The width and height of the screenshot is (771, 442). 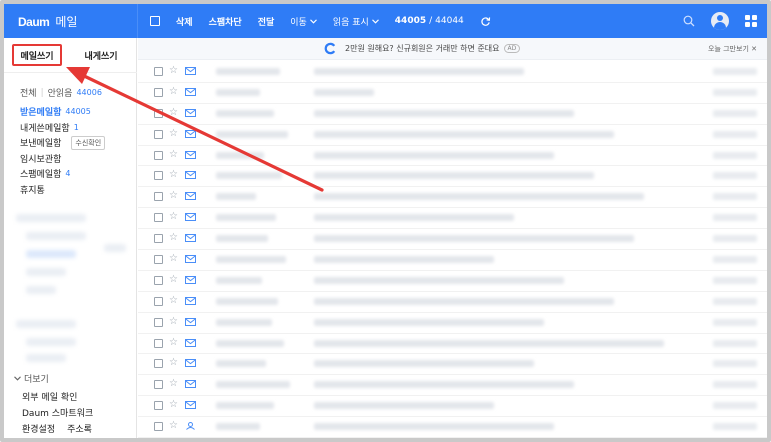 I want to click on sidebar-item-self-sent: 내게쓴메일함 1, so click(x=76, y=128).